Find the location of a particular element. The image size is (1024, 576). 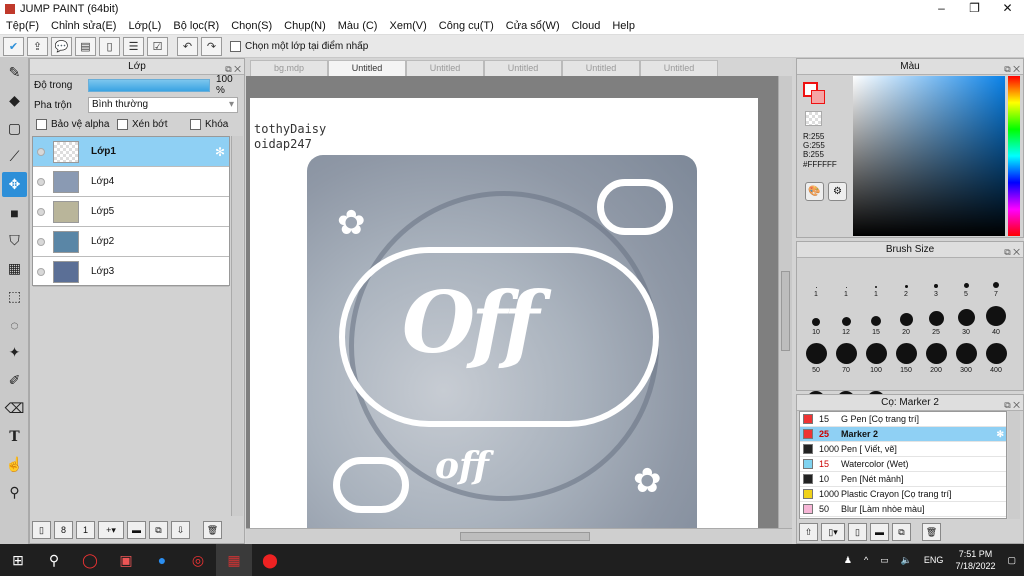

bucket-tool-icon: ⛉ is located at coordinates (14, 240).